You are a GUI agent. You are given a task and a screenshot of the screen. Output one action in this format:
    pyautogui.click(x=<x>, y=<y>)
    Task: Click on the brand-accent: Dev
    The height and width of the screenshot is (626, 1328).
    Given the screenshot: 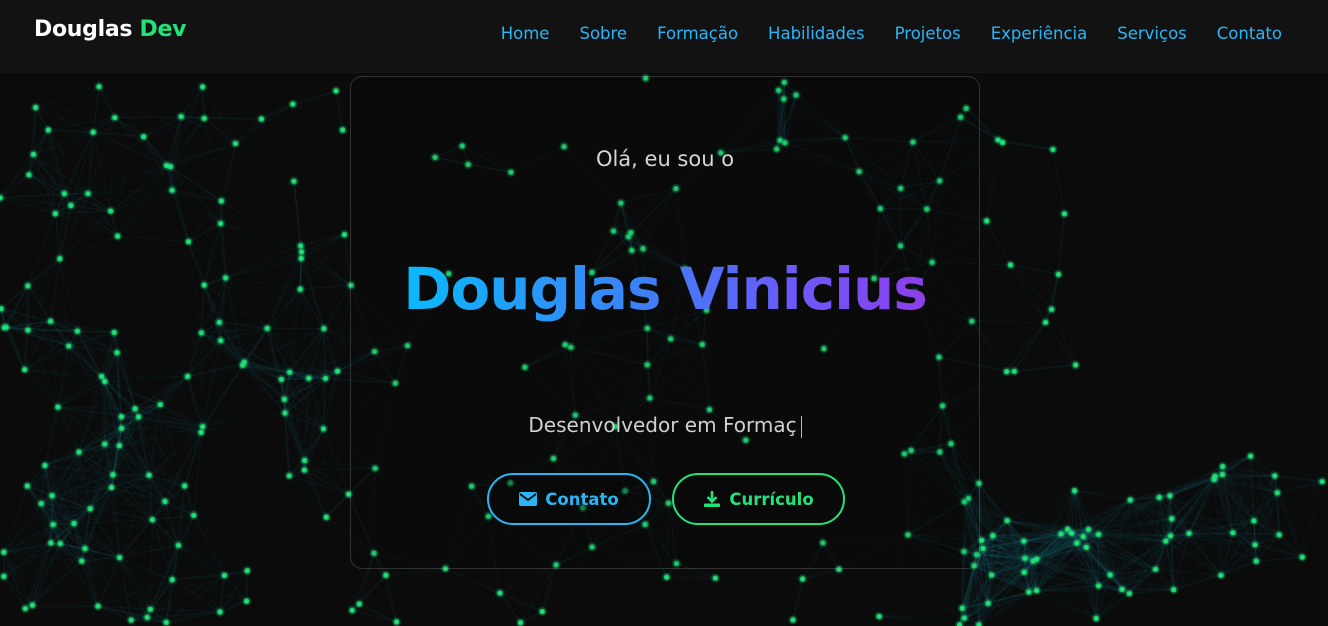 What is the action you would take?
    pyautogui.click(x=163, y=29)
    